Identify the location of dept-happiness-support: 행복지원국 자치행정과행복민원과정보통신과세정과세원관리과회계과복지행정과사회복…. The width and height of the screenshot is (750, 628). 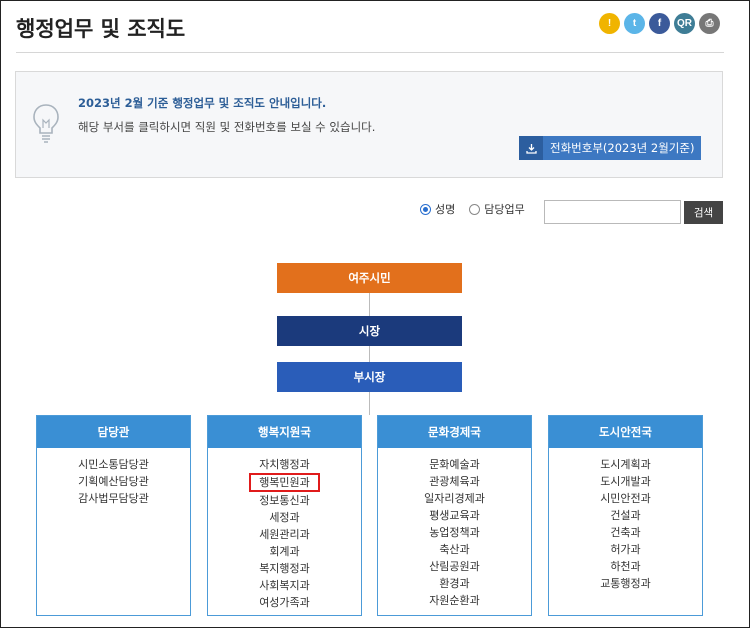
(284, 515).